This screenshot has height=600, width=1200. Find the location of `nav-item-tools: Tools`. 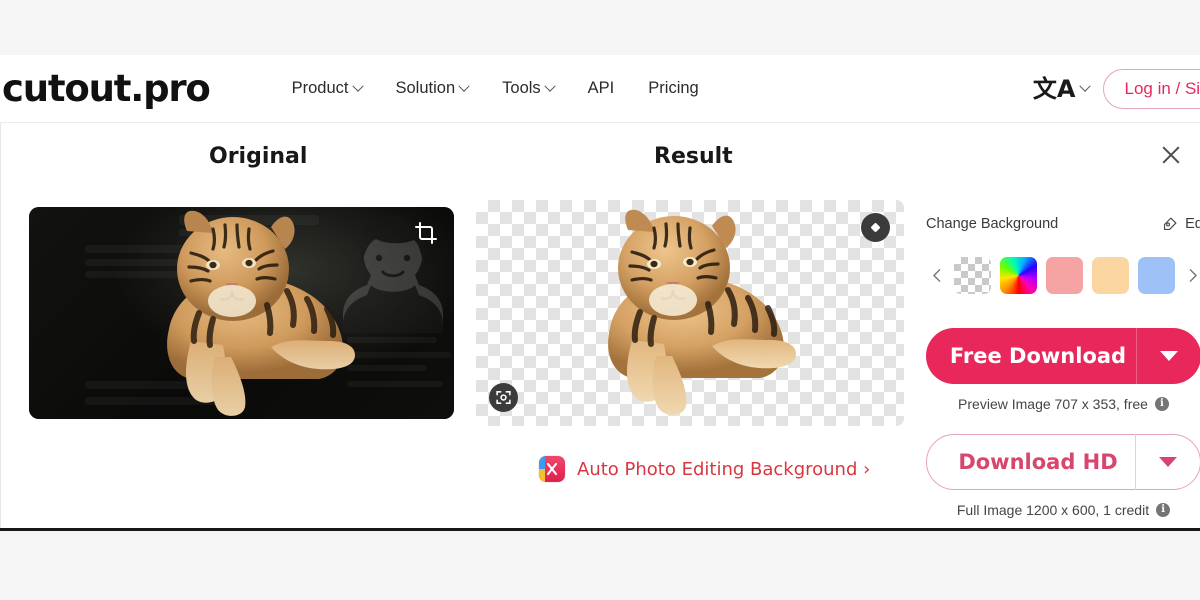

nav-item-tools: Tools is located at coordinates (529, 88).